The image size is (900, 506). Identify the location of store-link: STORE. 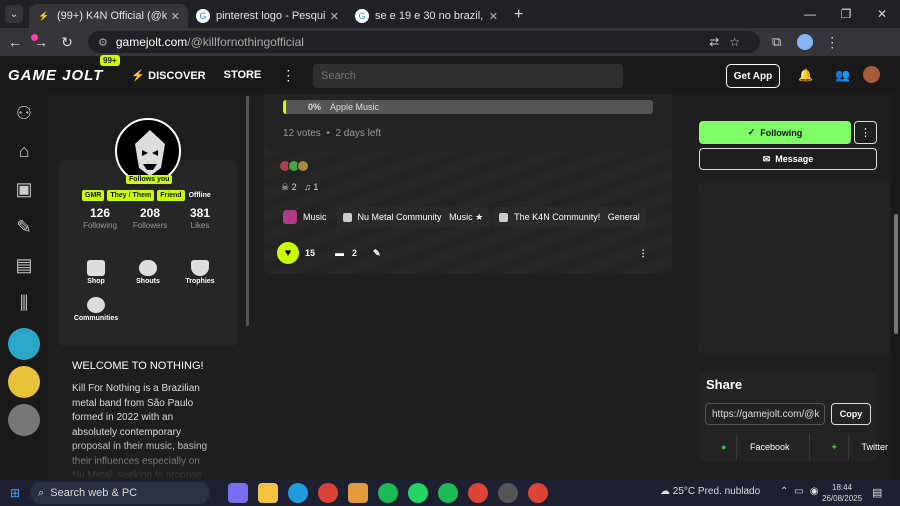
(243, 75).